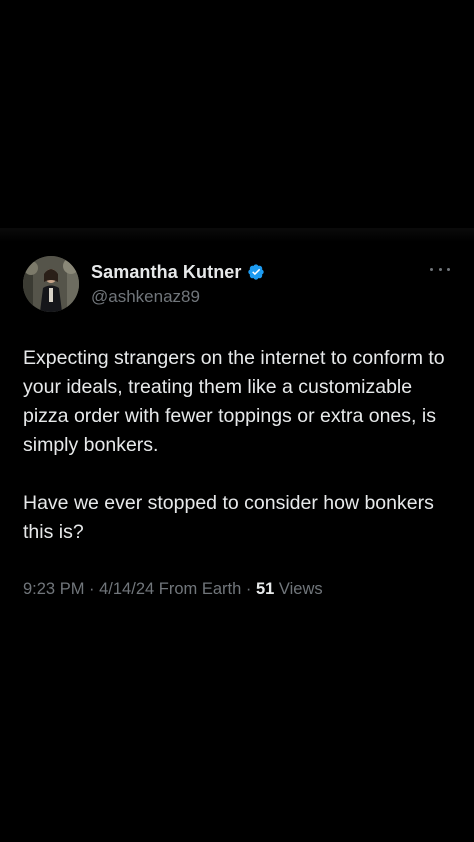 This screenshot has height=842, width=474. Describe the element at coordinates (198, 589) in the screenshot. I see `tweet-source: From Earth` at that location.